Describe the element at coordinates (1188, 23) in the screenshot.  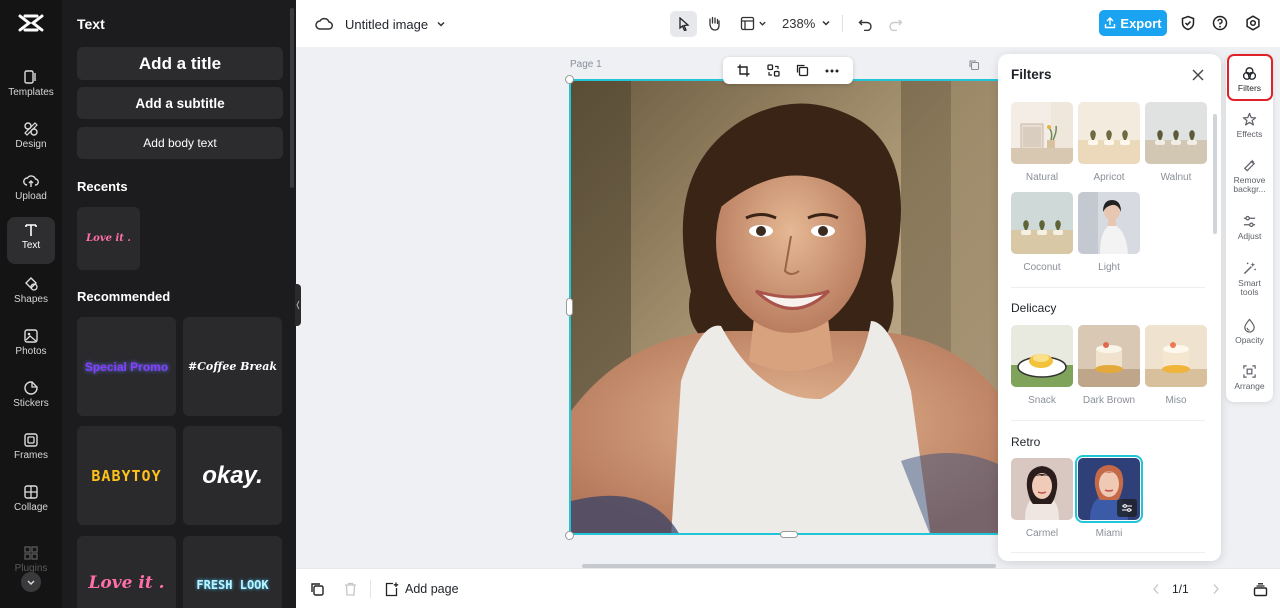
I see `security-button` at that location.